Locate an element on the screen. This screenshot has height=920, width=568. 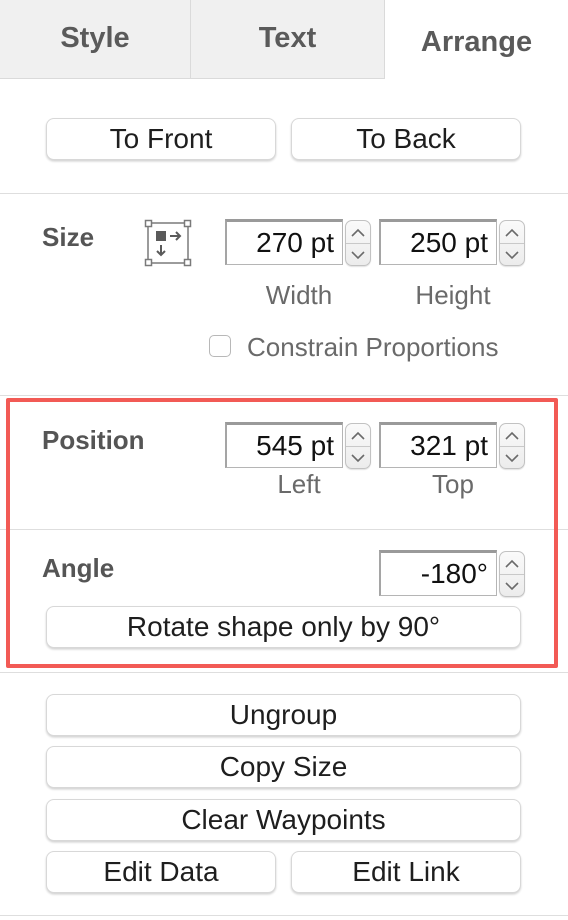
height-stepper is located at coordinates (512, 243).